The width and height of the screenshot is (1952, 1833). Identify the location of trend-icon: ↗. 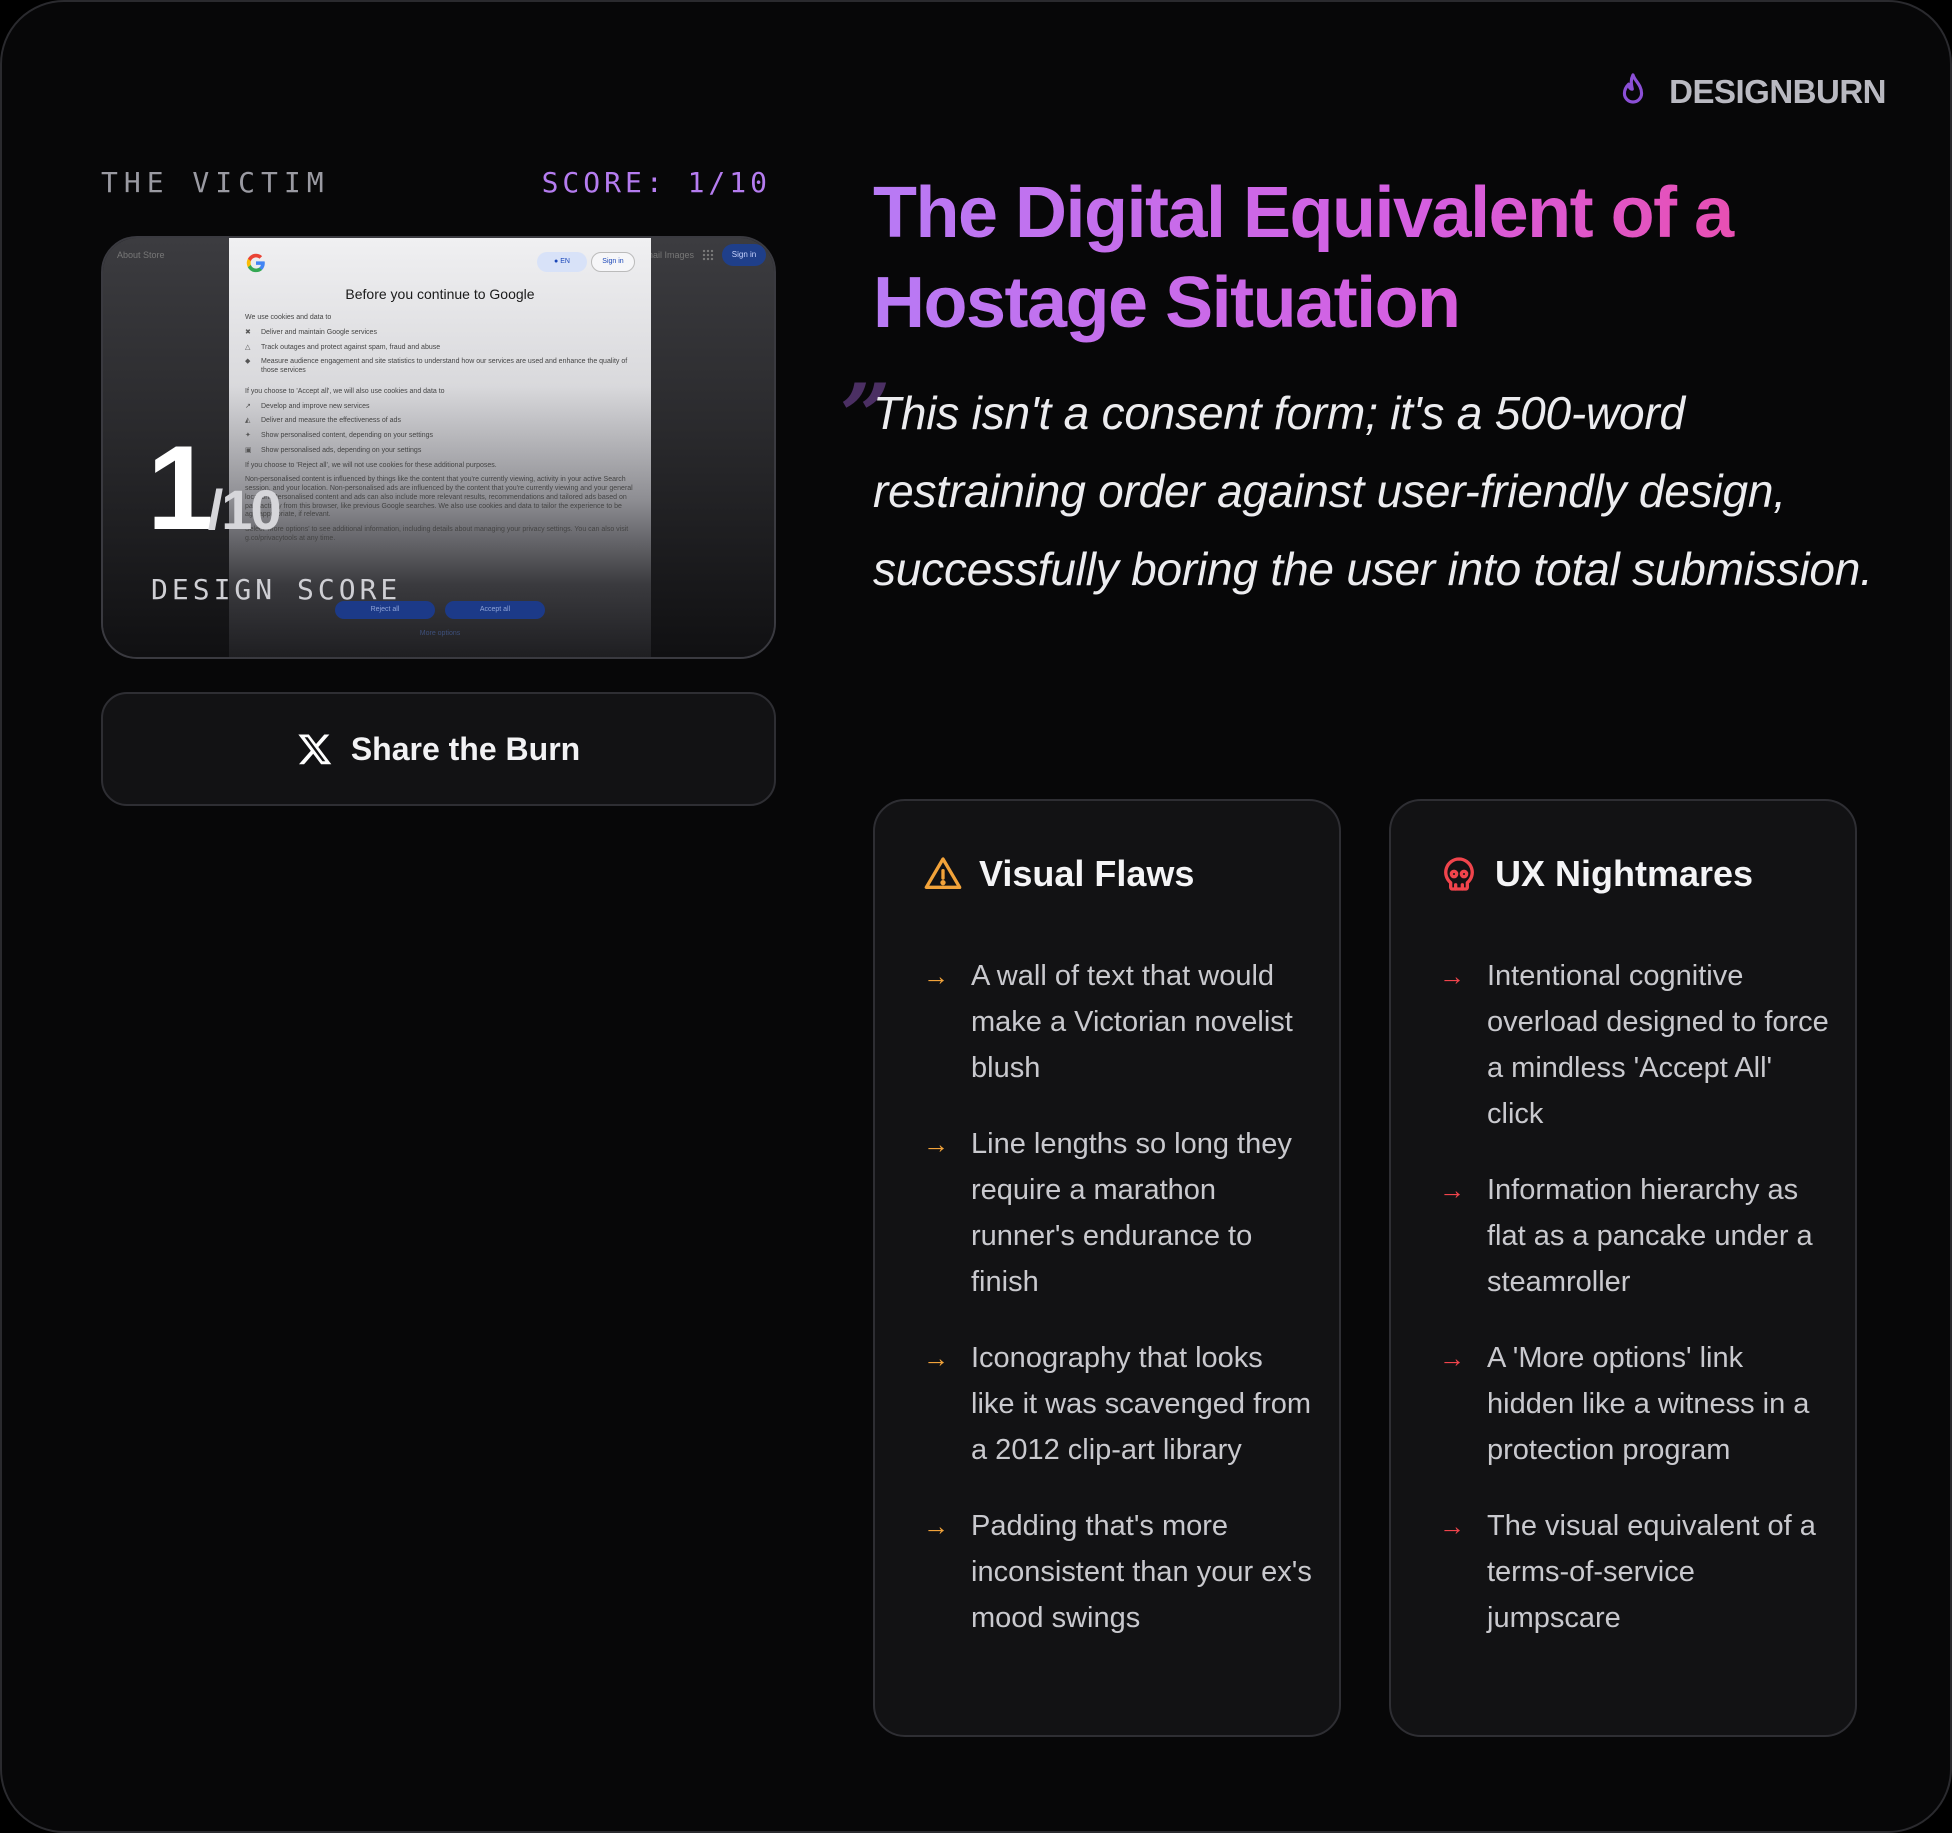
(248, 406).